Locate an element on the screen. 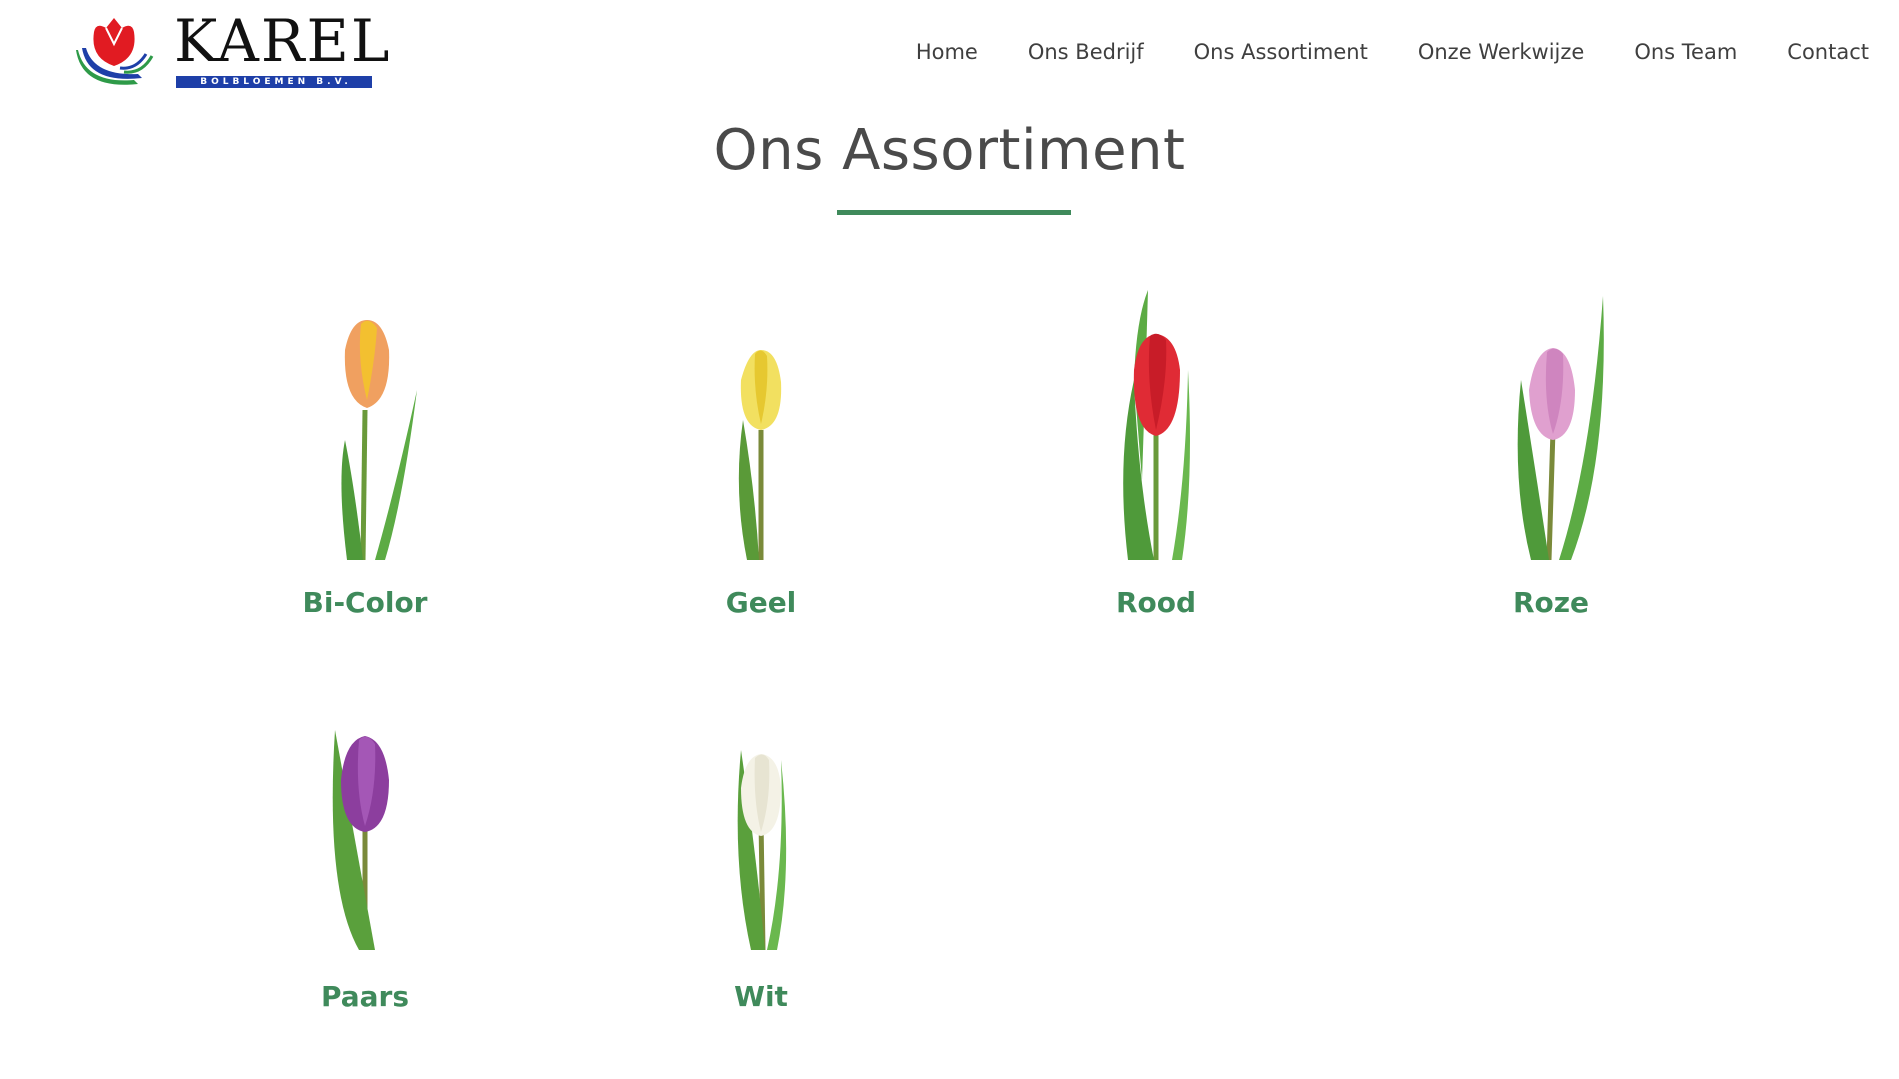 The width and height of the screenshot is (1899, 1079). logo-wordmark: KAREL is located at coordinates (283, 41).